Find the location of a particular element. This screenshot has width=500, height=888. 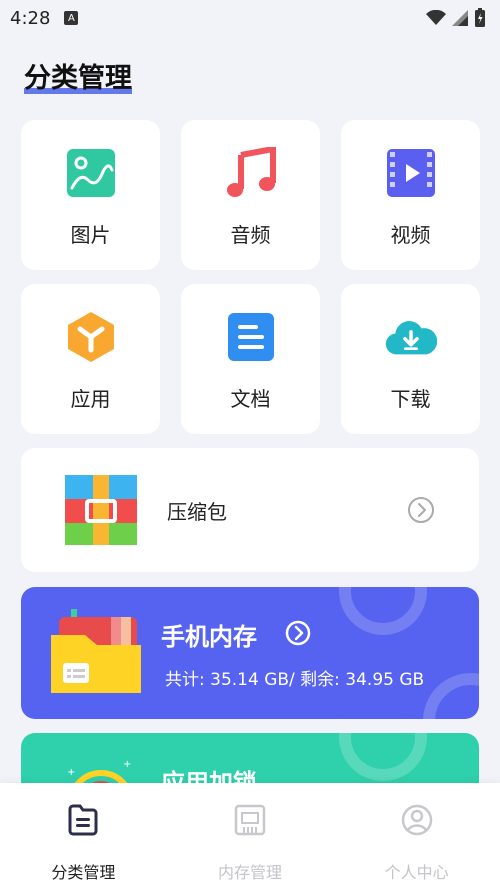

nav-item-memory: 内存管理 is located at coordinates (250, 835).